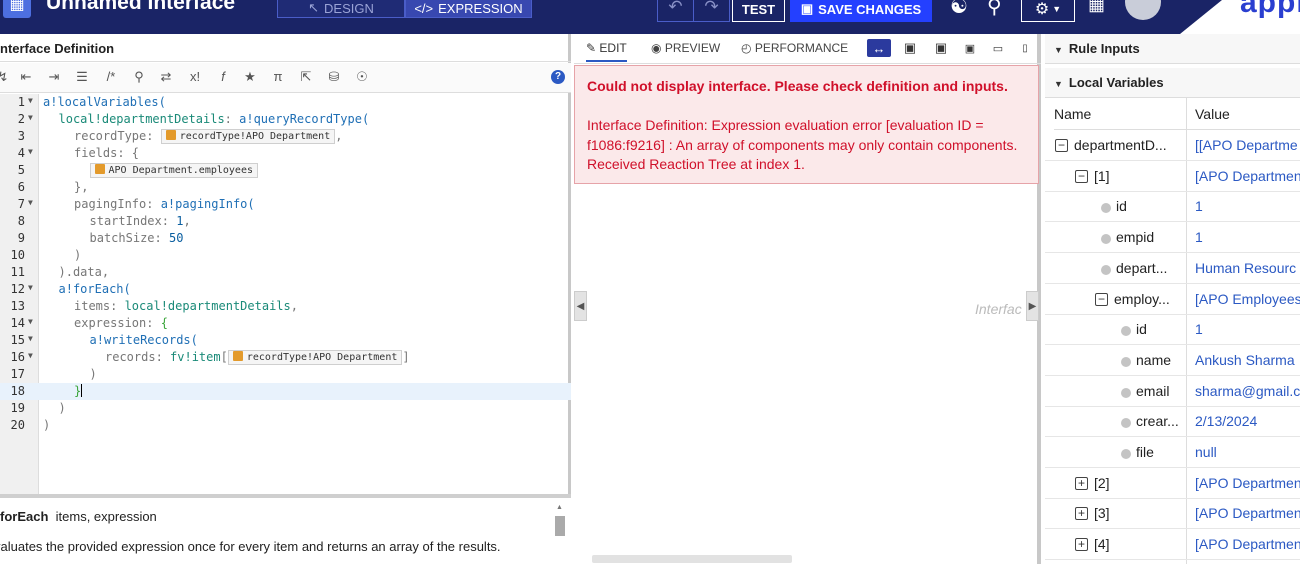 Image resolution: width=1300 pixels, height=564 pixels. Describe the element at coordinates (861, 11) in the screenshot. I see `save-changes-button: ▣ SAVE CHANGES` at that location.